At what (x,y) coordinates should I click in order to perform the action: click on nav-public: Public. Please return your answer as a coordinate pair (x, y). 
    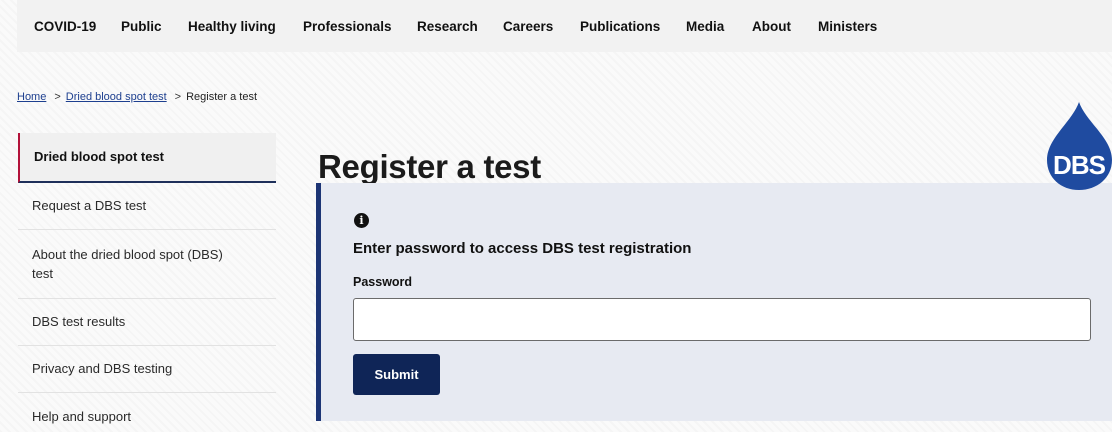
    Looking at the image, I should click on (141, 26).